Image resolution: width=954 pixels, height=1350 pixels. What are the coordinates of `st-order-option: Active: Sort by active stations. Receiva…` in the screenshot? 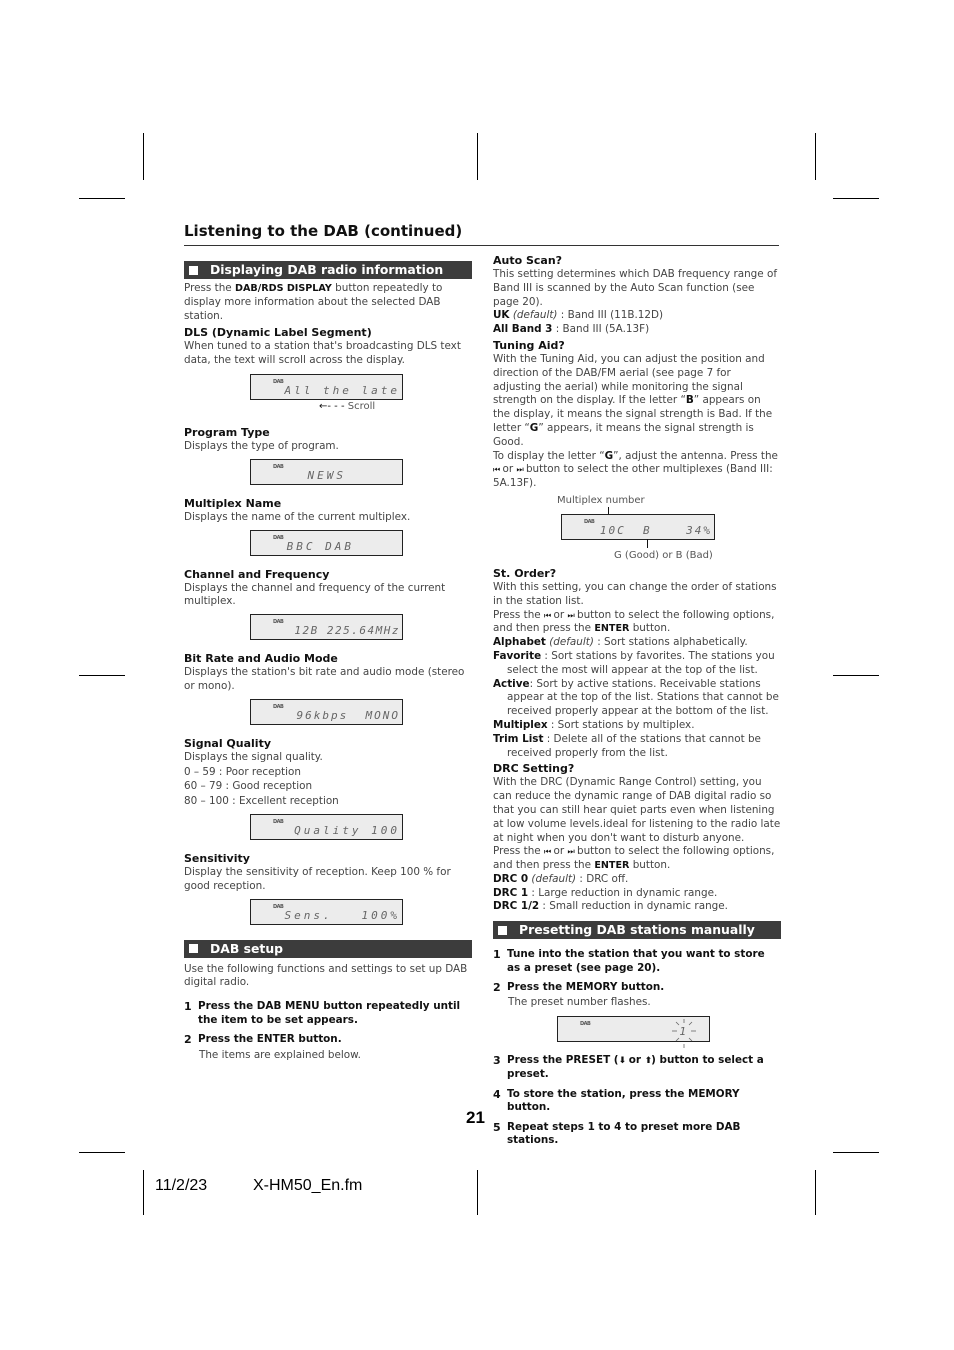 It's located at (636, 697).